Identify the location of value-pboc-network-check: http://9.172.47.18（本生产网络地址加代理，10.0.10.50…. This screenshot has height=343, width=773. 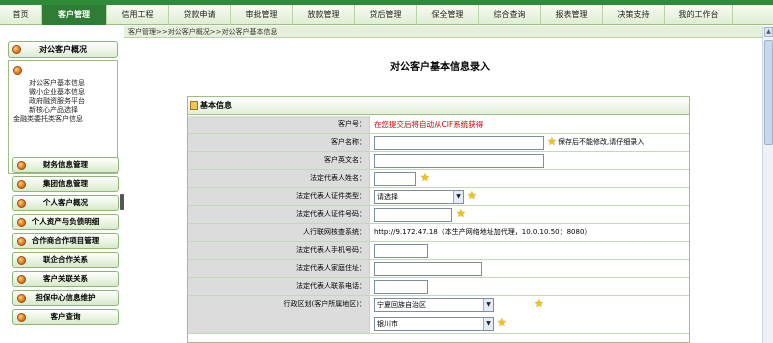
(530, 232).